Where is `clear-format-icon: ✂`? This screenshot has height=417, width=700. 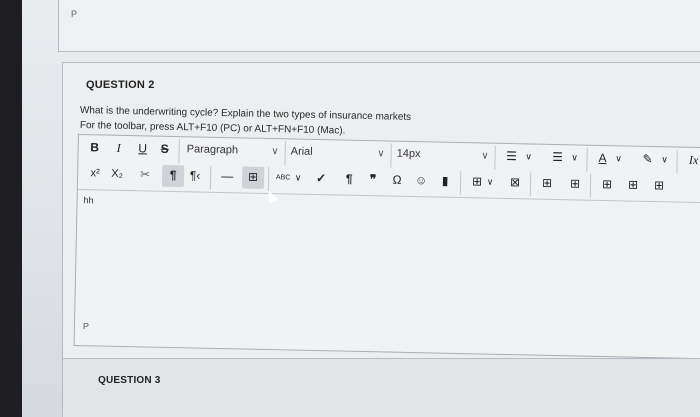 clear-format-icon: ✂ is located at coordinates (145, 174).